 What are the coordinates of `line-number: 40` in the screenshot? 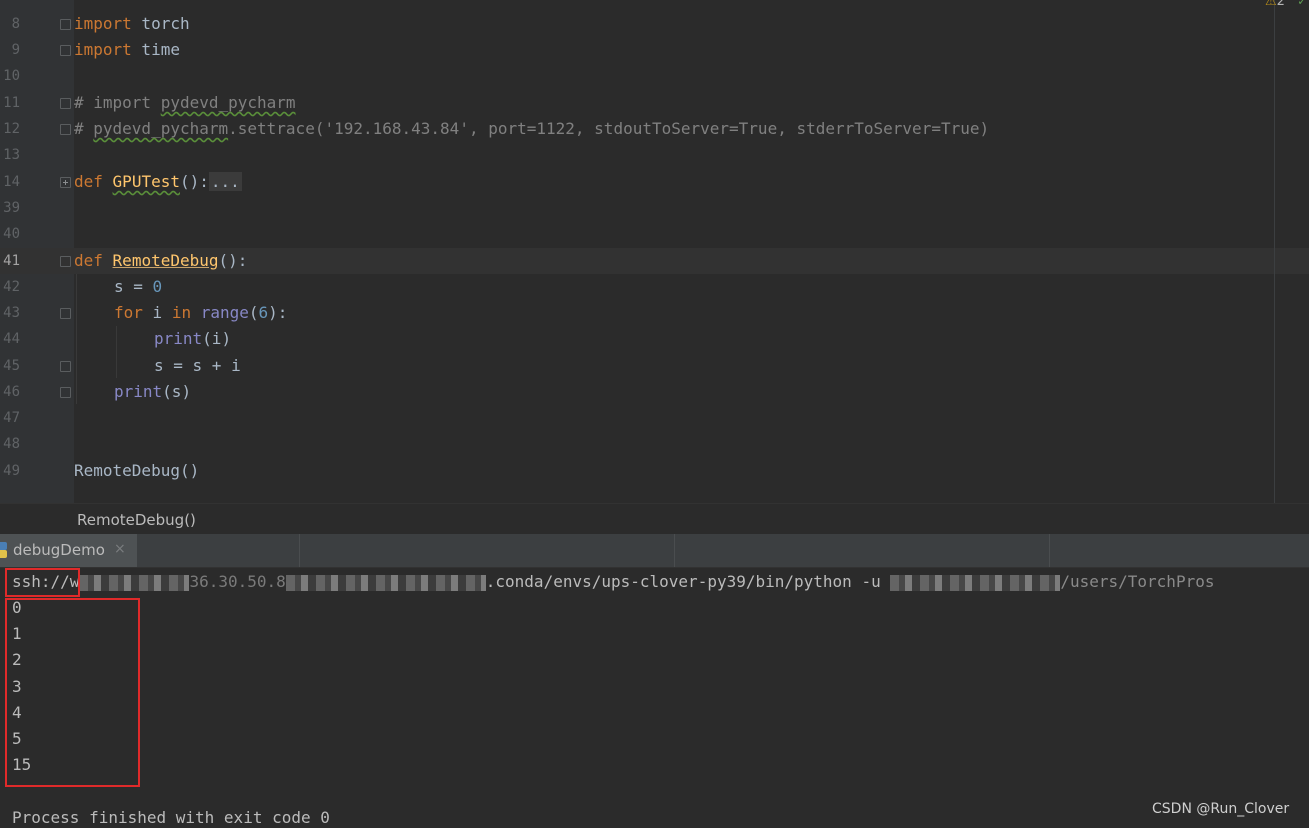 It's located at (11, 234).